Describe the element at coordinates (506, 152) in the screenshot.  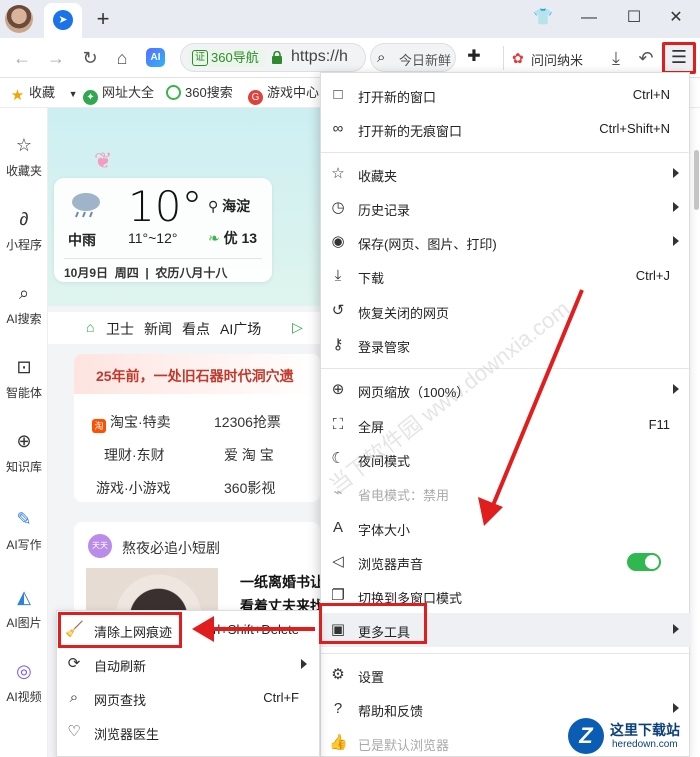
I see `menu-divider` at that location.